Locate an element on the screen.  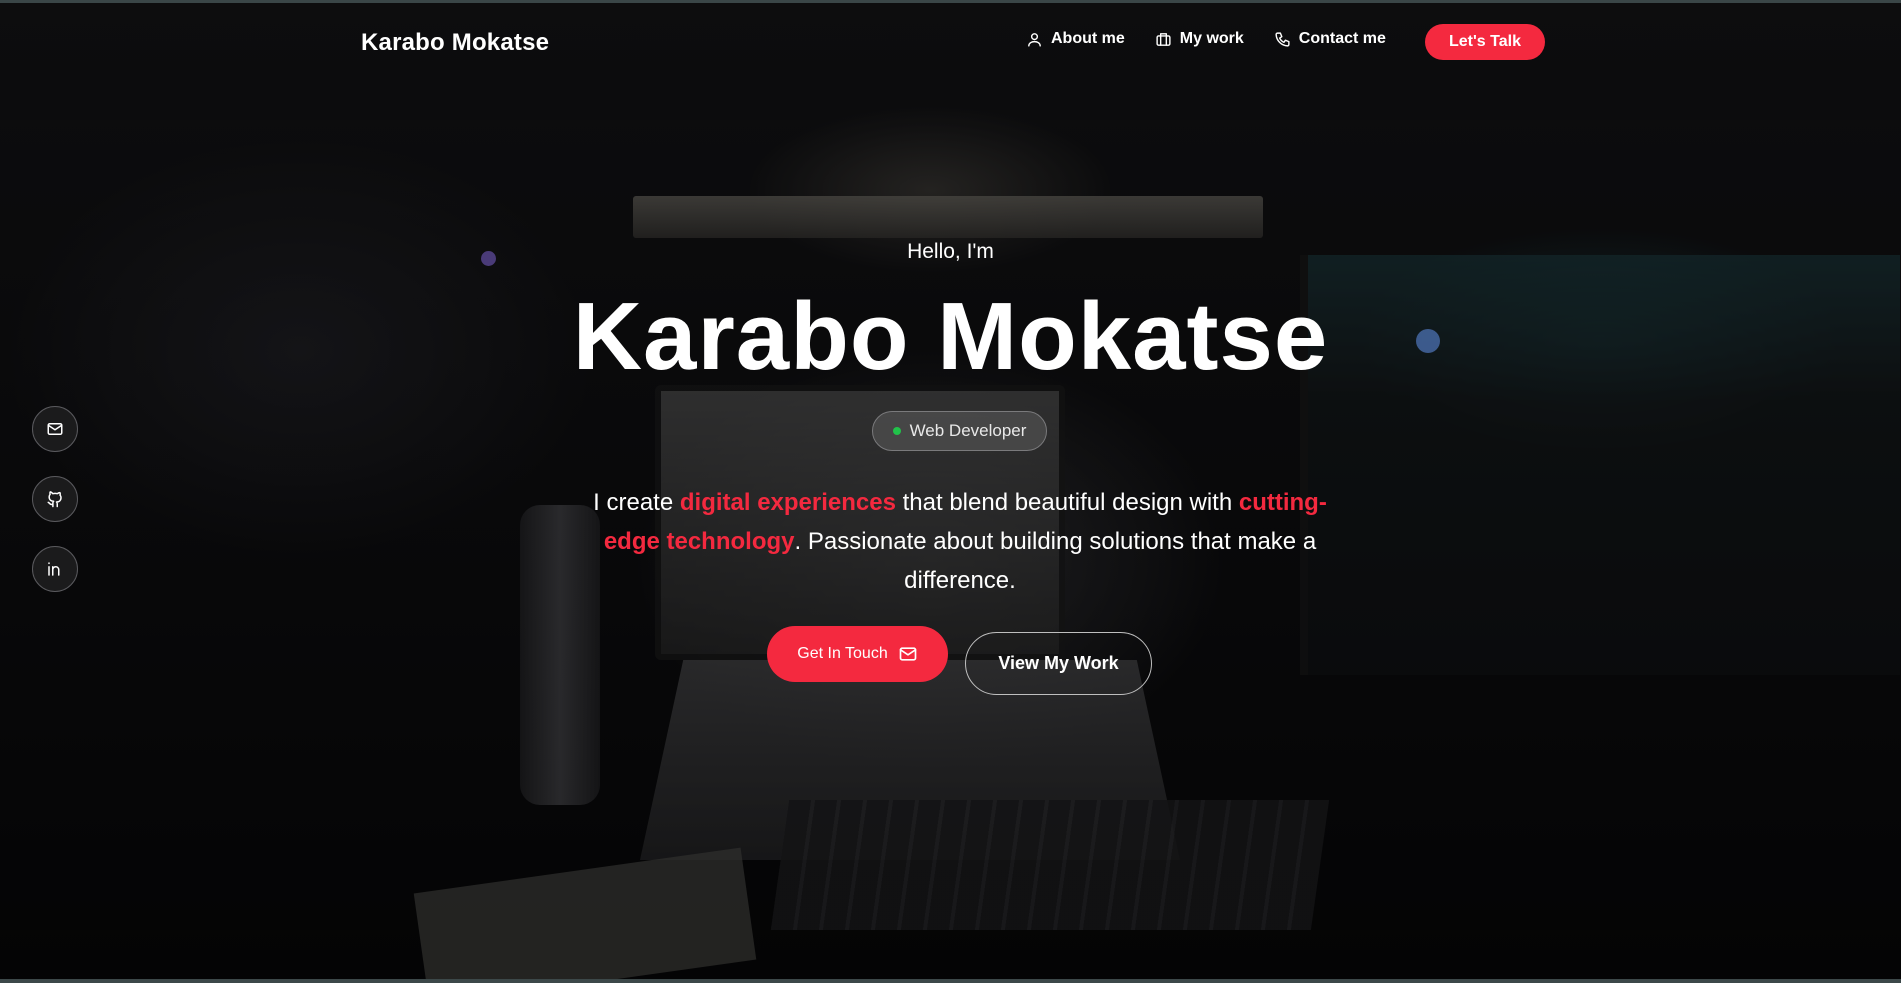
nav-work: My work is located at coordinates (1199, 39).